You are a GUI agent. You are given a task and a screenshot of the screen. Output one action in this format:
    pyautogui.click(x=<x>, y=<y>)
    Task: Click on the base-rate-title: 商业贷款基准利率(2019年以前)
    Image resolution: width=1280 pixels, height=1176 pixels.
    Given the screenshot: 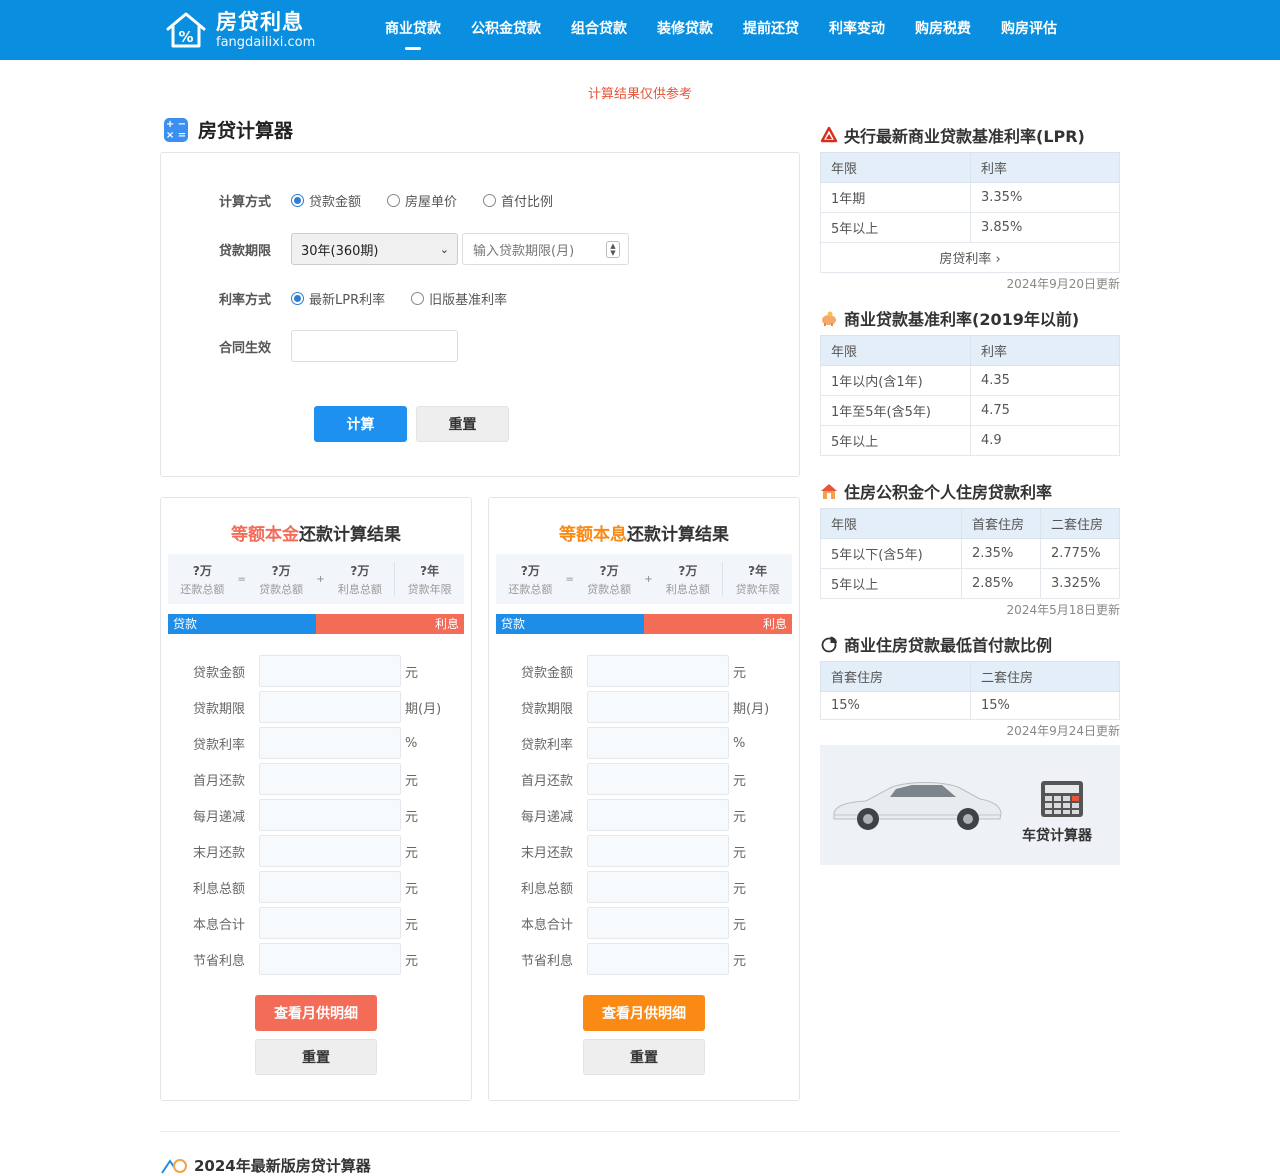 What is the action you would take?
    pyautogui.click(x=949, y=318)
    